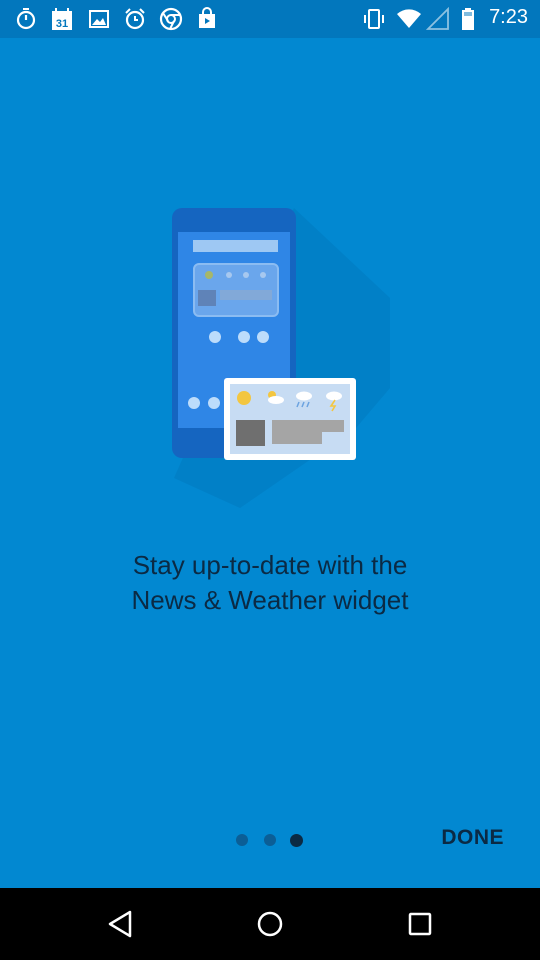 The height and width of the screenshot is (960, 540). I want to click on page-indicator, so click(271, 840).